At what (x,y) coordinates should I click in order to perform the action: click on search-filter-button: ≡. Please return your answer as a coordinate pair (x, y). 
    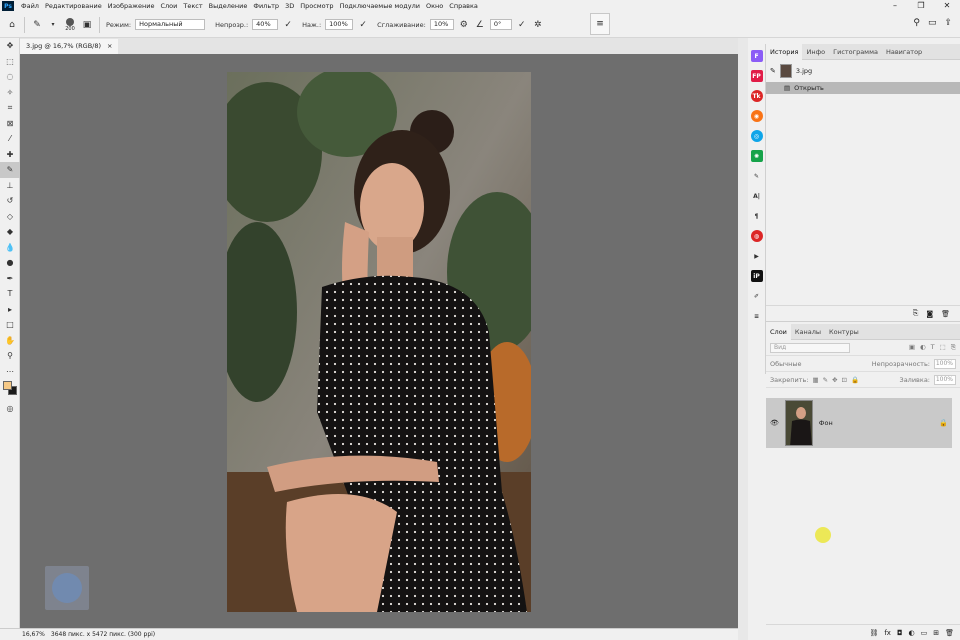
    Looking at the image, I should click on (600, 24).